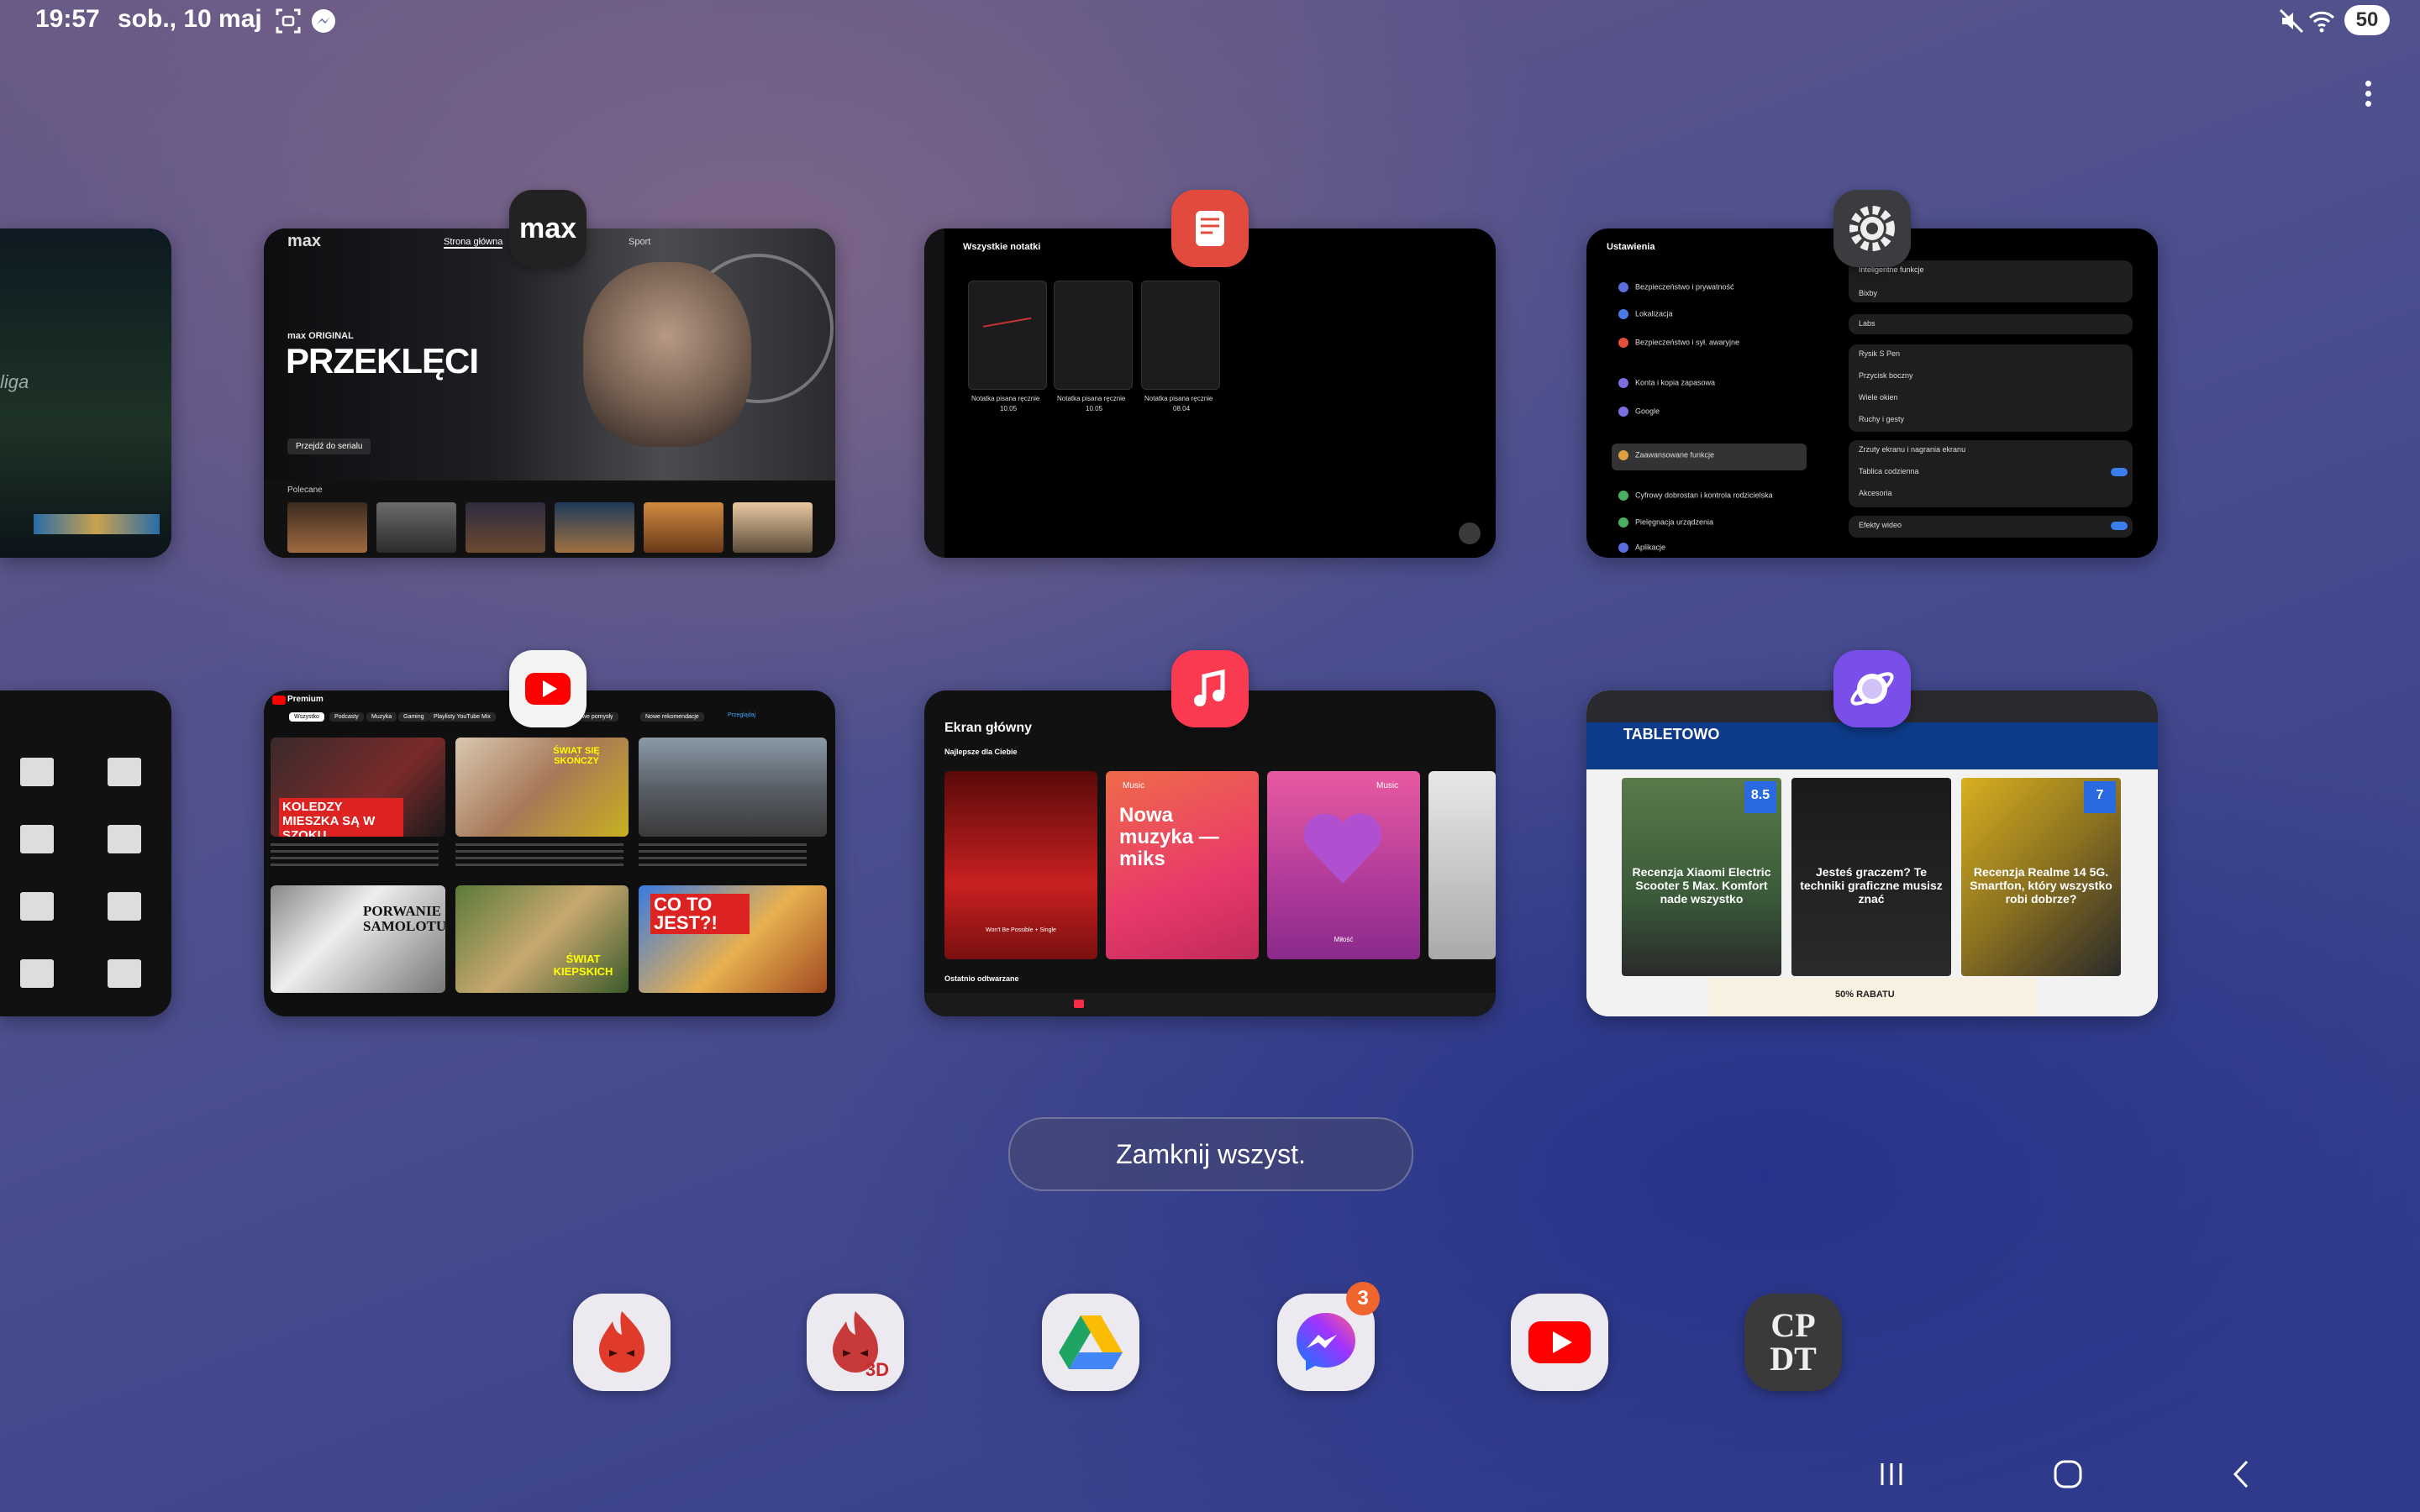 The image size is (2420, 1512). What do you see at coordinates (1328, 1336) in the screenshot?
I see `dock-app-messenger: 3` at bounding box center [1328, 1336].